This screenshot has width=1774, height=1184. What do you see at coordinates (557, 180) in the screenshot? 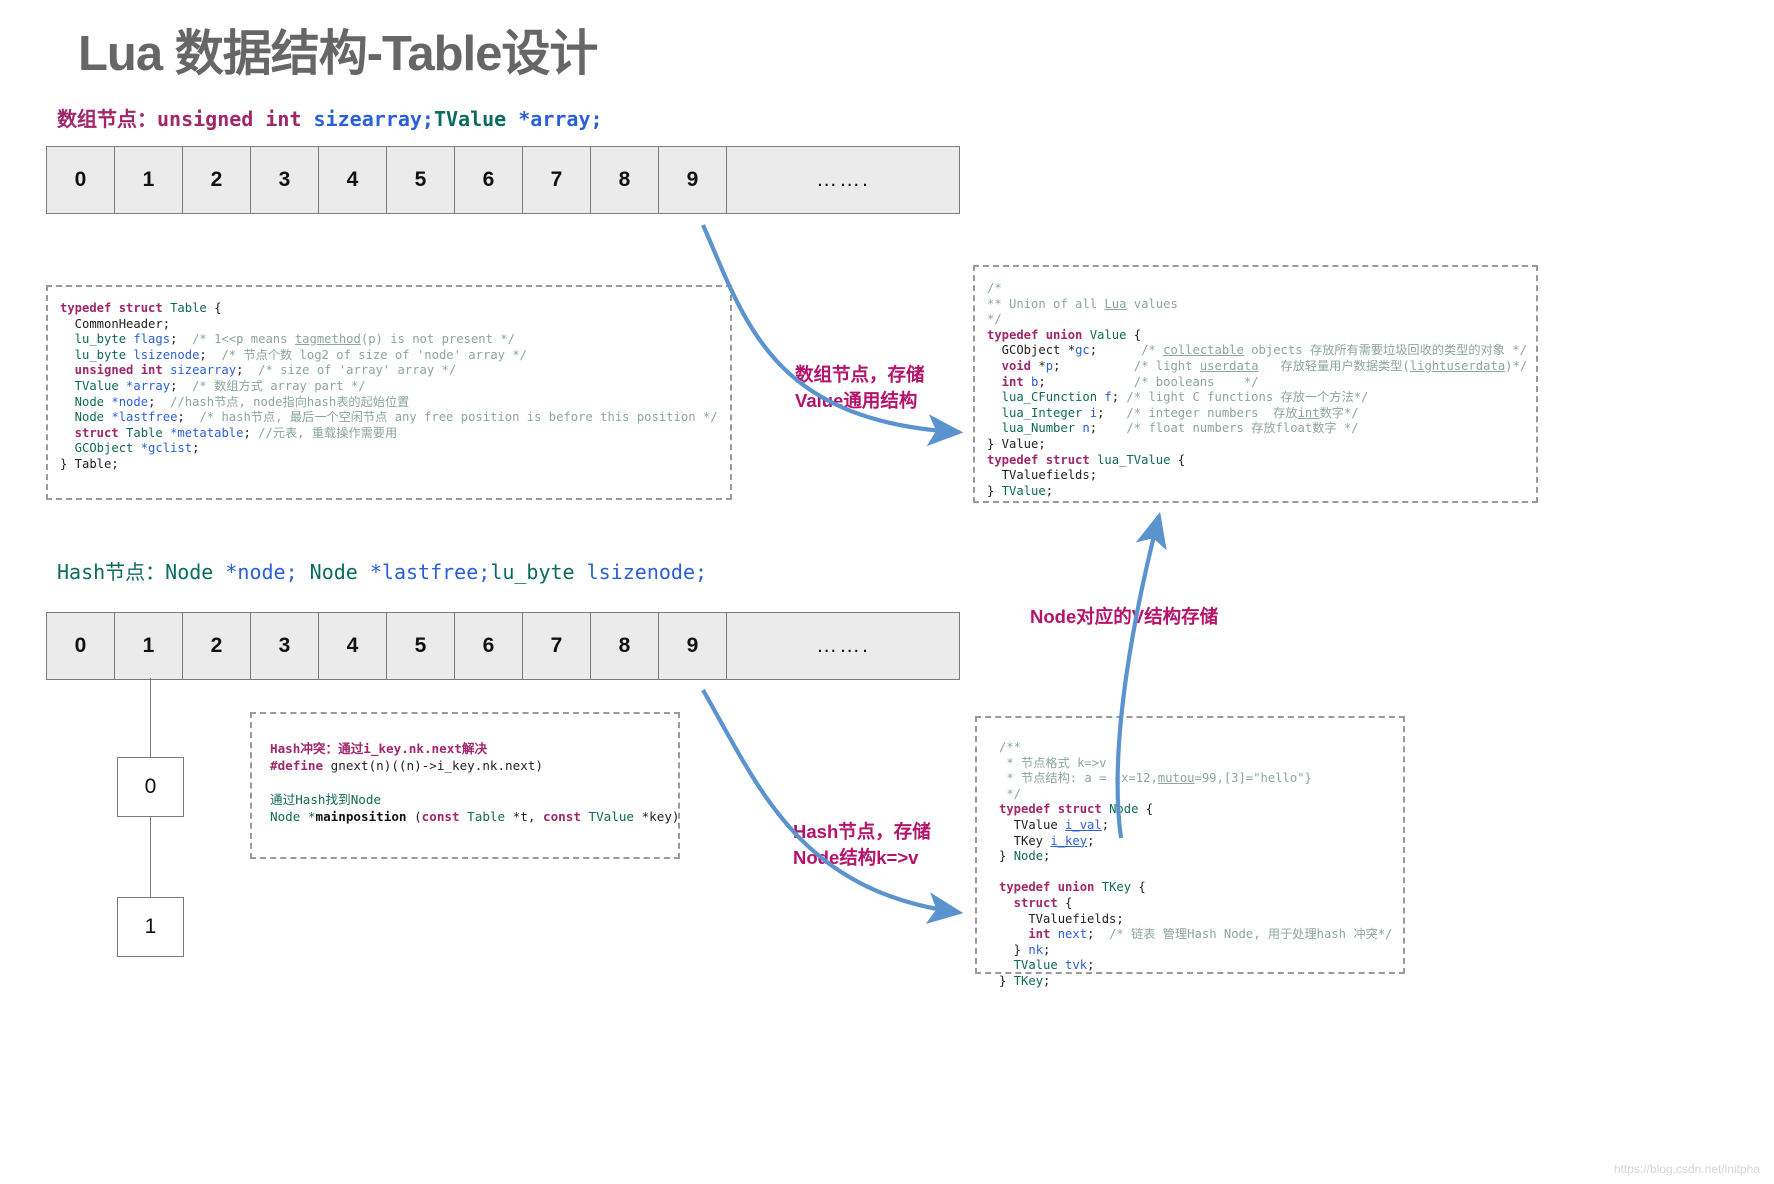
I see `array-cell: 7` at bounding box center [557, 180].